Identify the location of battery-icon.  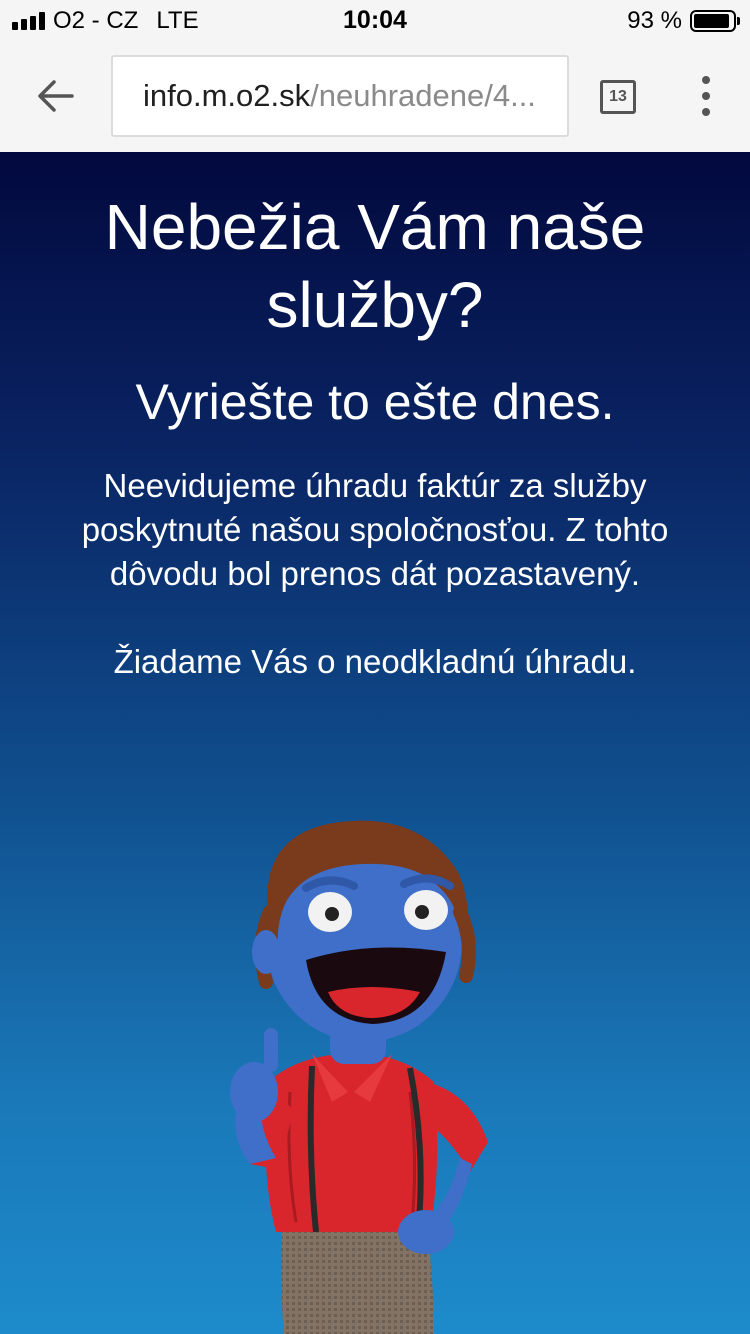
(715, 21).